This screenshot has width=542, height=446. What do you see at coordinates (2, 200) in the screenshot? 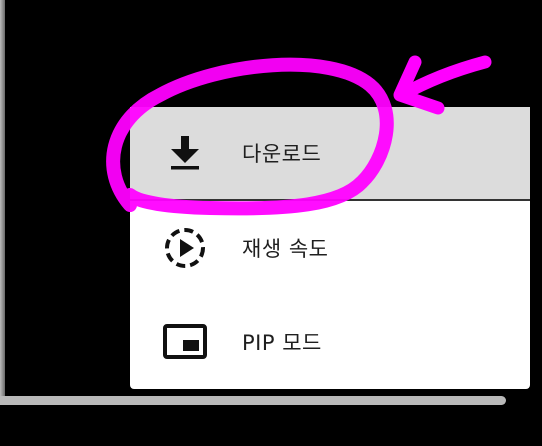
I see `page-edge-strip` at bounding box center [2, 200].